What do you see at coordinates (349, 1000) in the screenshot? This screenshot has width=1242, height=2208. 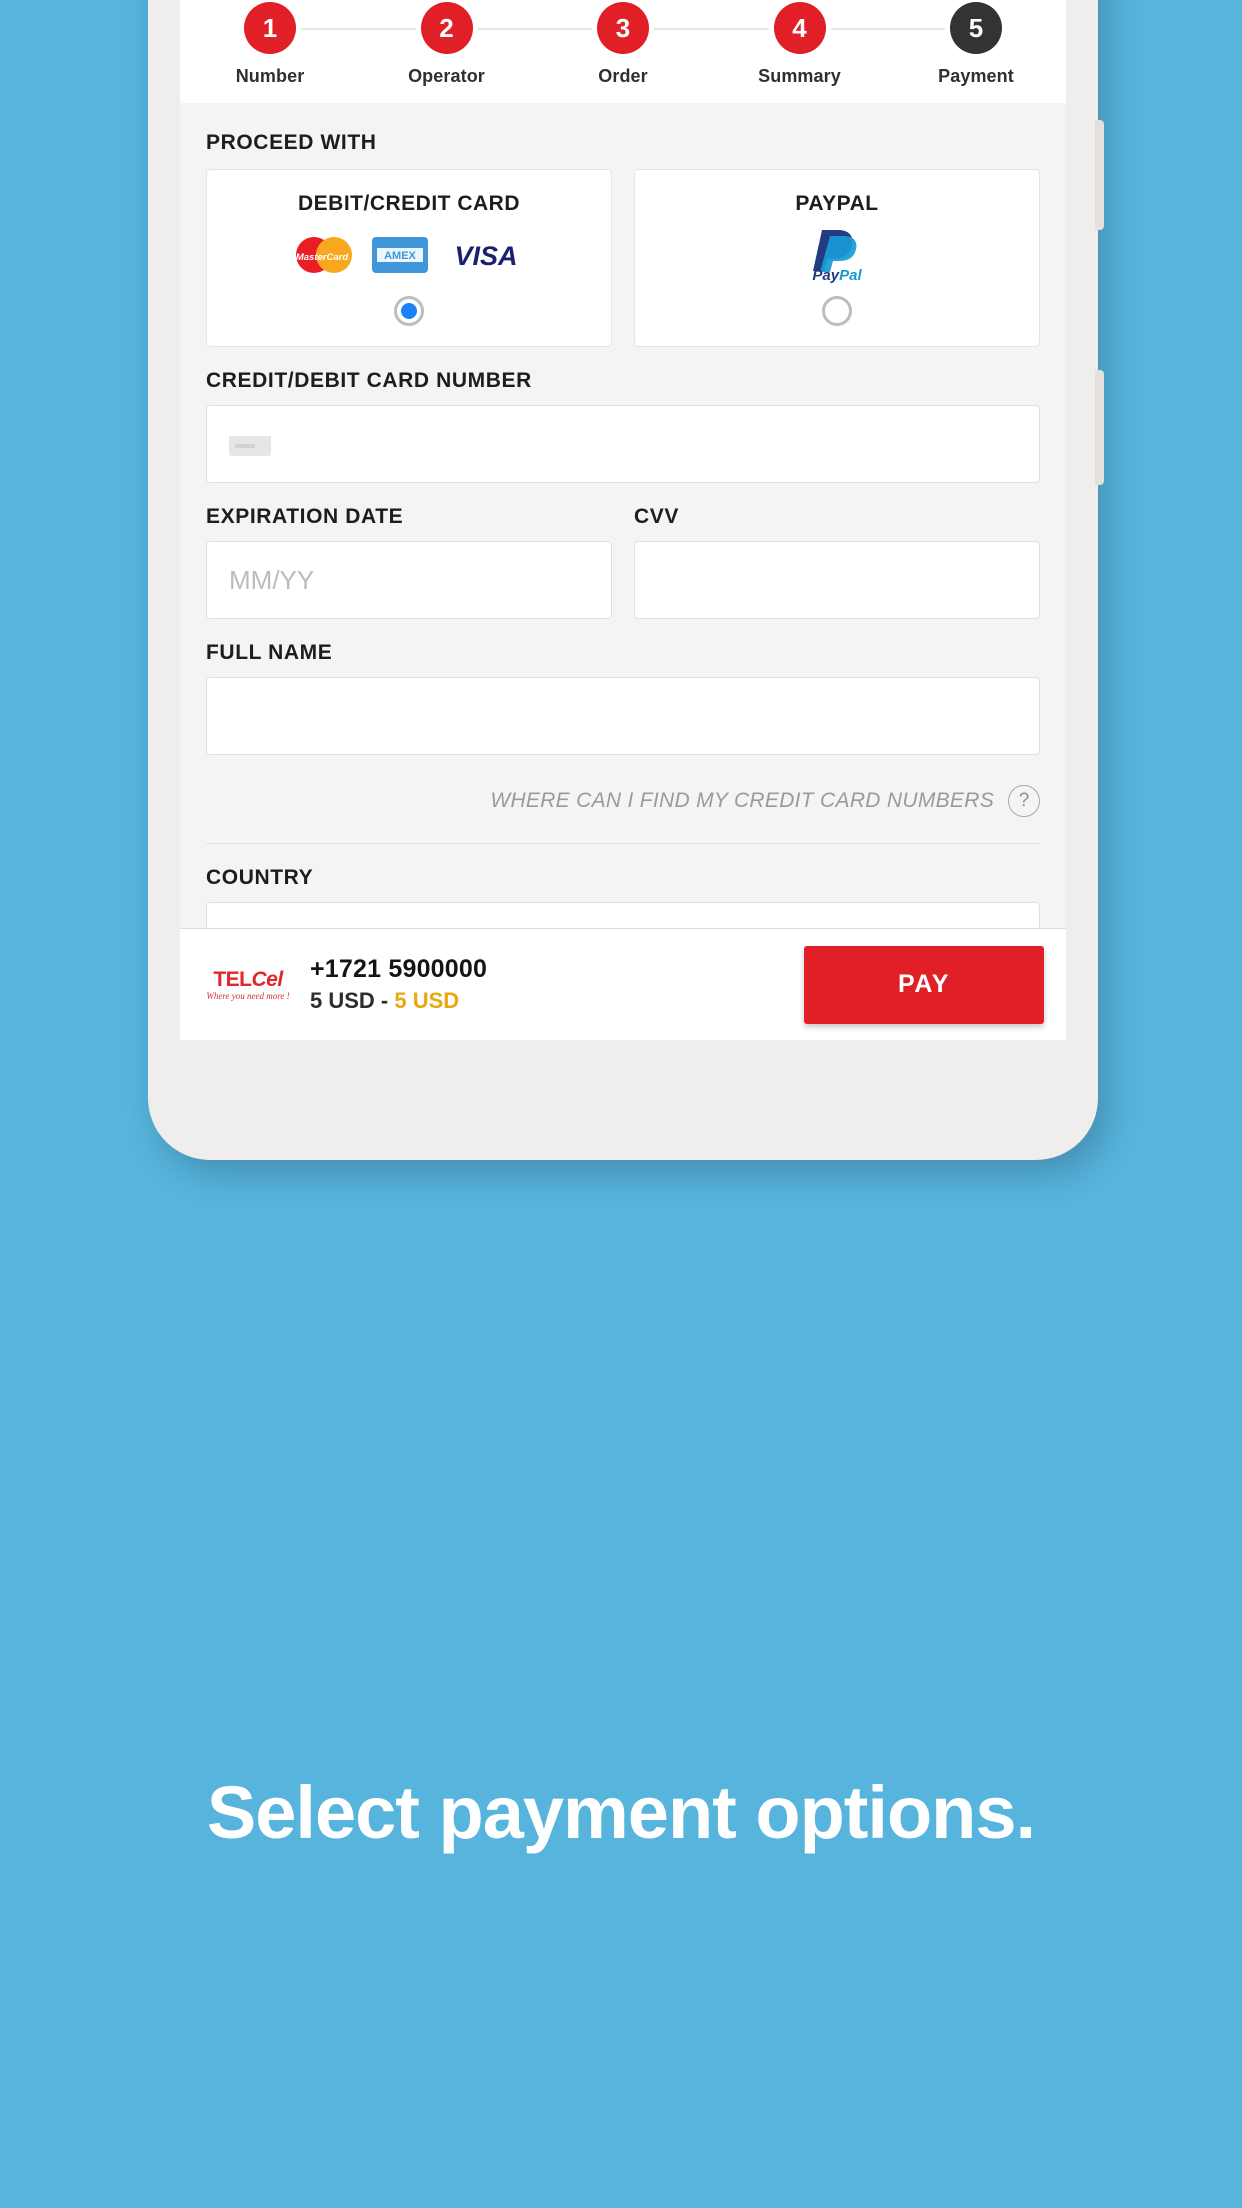 I see `pay-bar-price-label: 5 USD -` at bounding box center [349, 1000].